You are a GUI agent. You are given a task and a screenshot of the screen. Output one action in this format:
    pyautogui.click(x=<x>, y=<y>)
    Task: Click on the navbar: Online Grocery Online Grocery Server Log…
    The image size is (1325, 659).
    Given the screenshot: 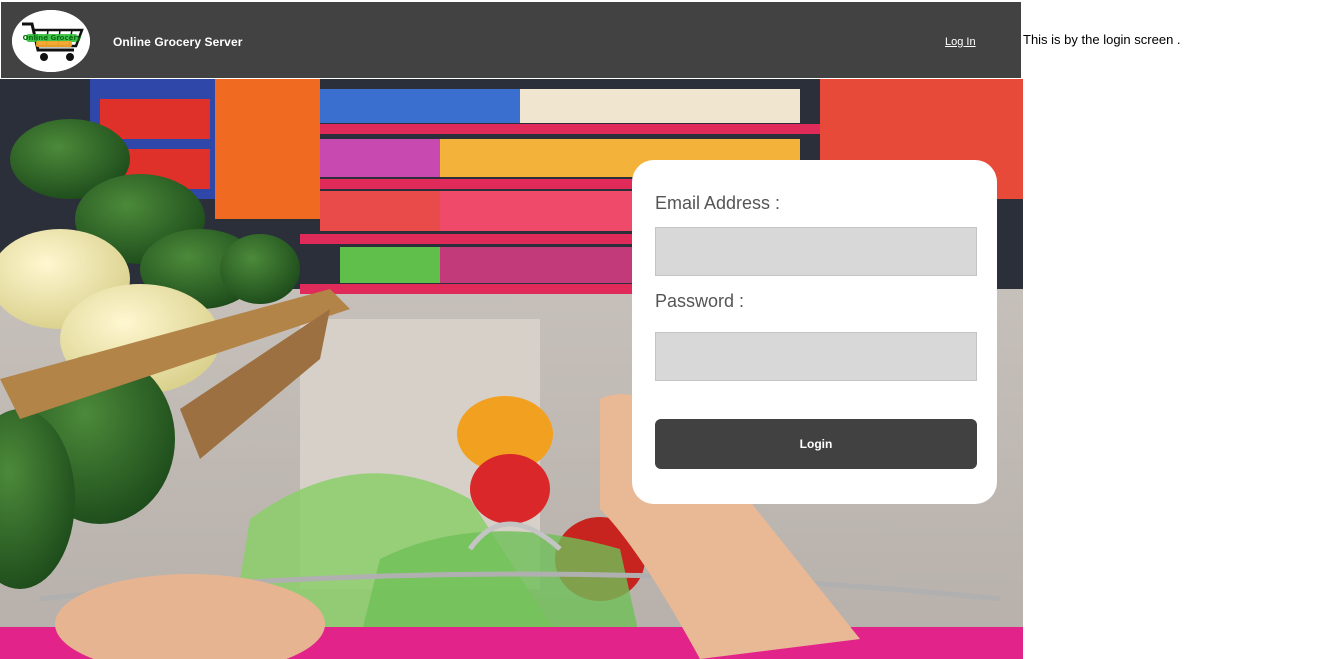 What is the action you would take?
    pyautogui.click(x=511, y=40)
    